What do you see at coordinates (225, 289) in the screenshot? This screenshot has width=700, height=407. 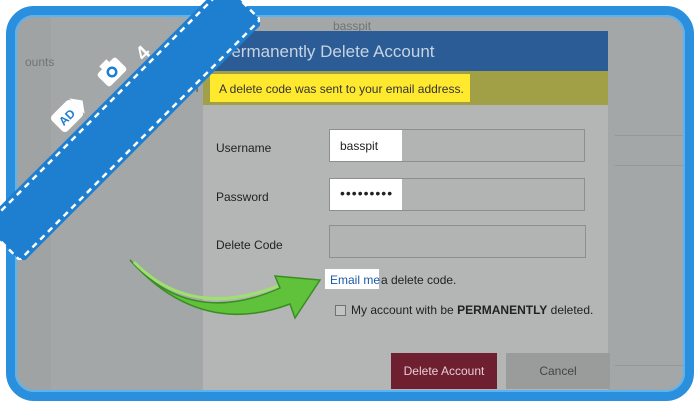 I see `green-arrow-icon` at bounding box center [225, 289].